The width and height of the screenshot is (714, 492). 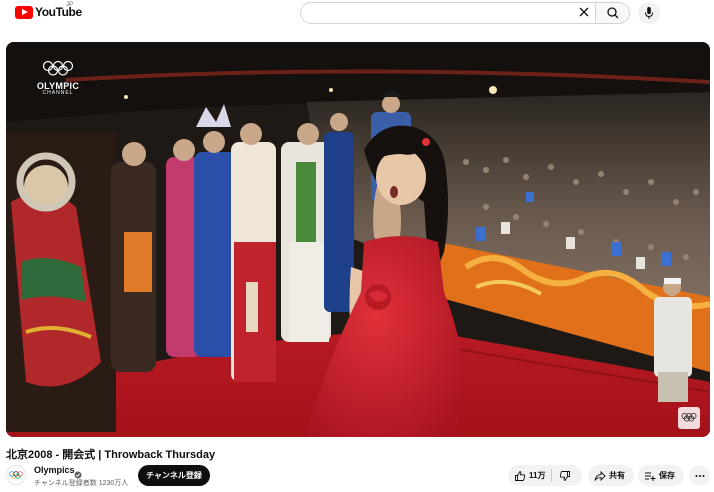 What do you see at coordinates (448, 13) in the screenshot?
I see `search-input` at bounding box center [448, 13].